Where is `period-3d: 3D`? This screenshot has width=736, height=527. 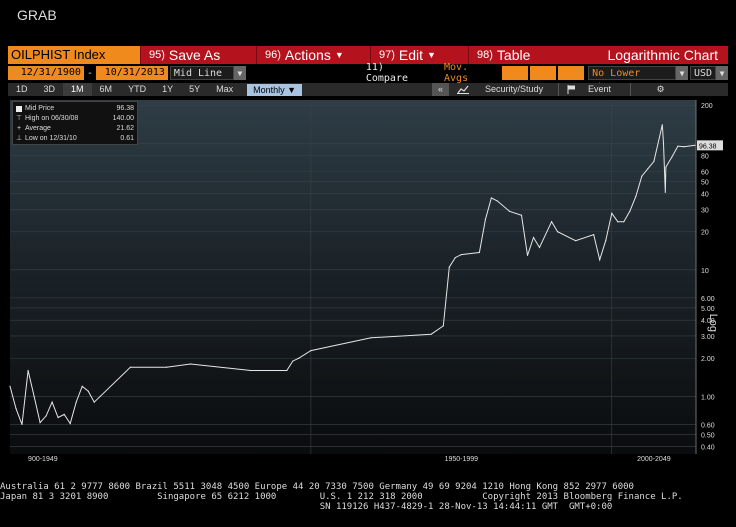 period-3d: 3D is located at coordinates (50, 89).